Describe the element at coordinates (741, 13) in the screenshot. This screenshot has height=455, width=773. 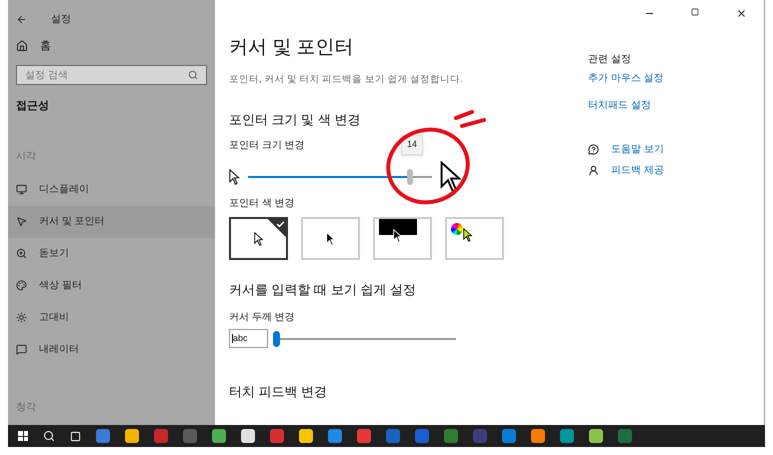
I see `close-icon` at that location.